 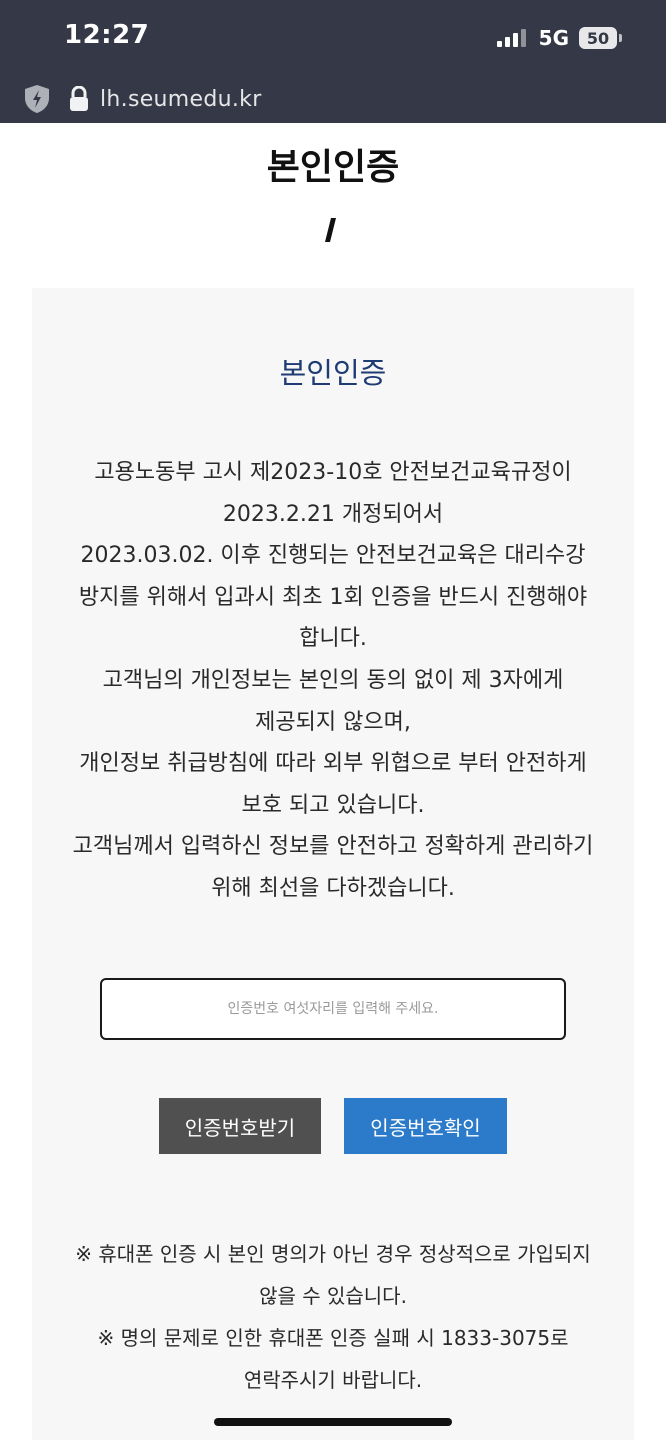 I want to click on status-time: 12:27, so click(x=107, y=35).